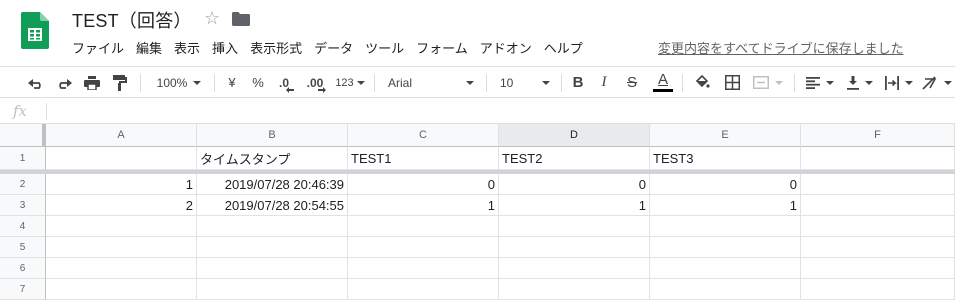 The width and height of the screenshot is (955, 301). Describe the element at coordinates (525, 82) in the screenshot. I see `font-size-select: 10` at that location.